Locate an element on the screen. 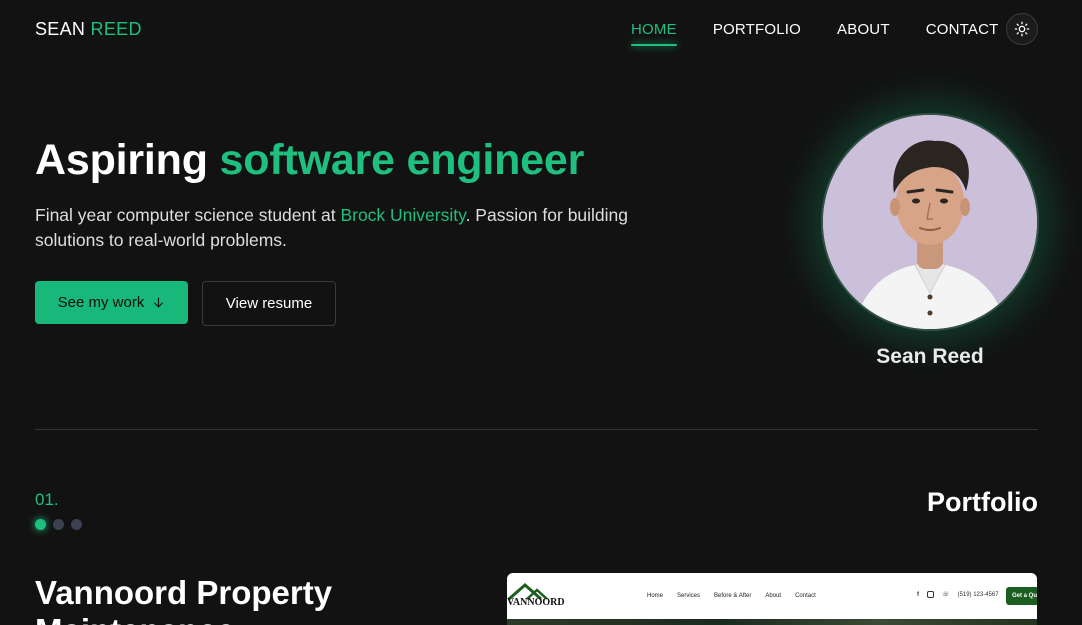 The width and height of the screenshot is (1082, 625). view-resume-button: View resume is located at coordinates (269, 303).